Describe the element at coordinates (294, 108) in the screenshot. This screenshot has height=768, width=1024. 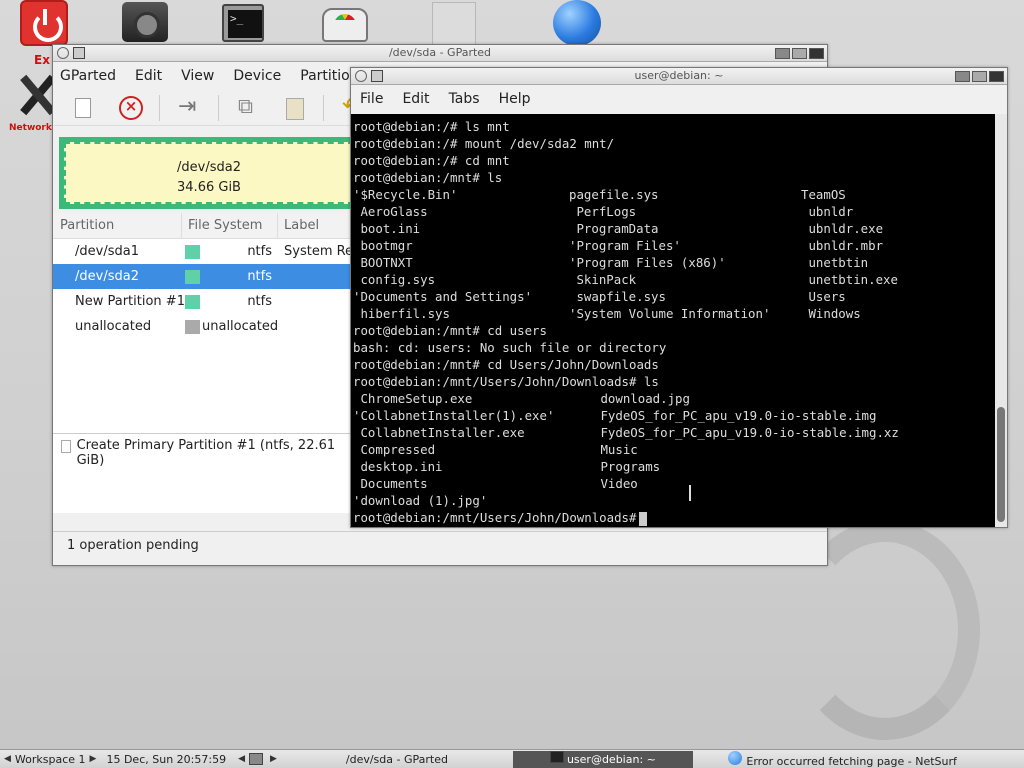
I see `paste-icon` at that location.